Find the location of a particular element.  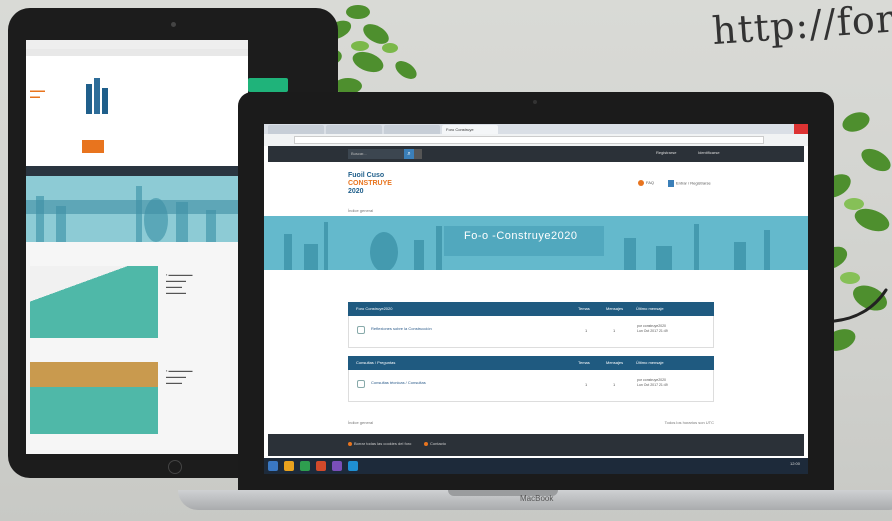

start-button-icon is located at coordinates (273, 466).